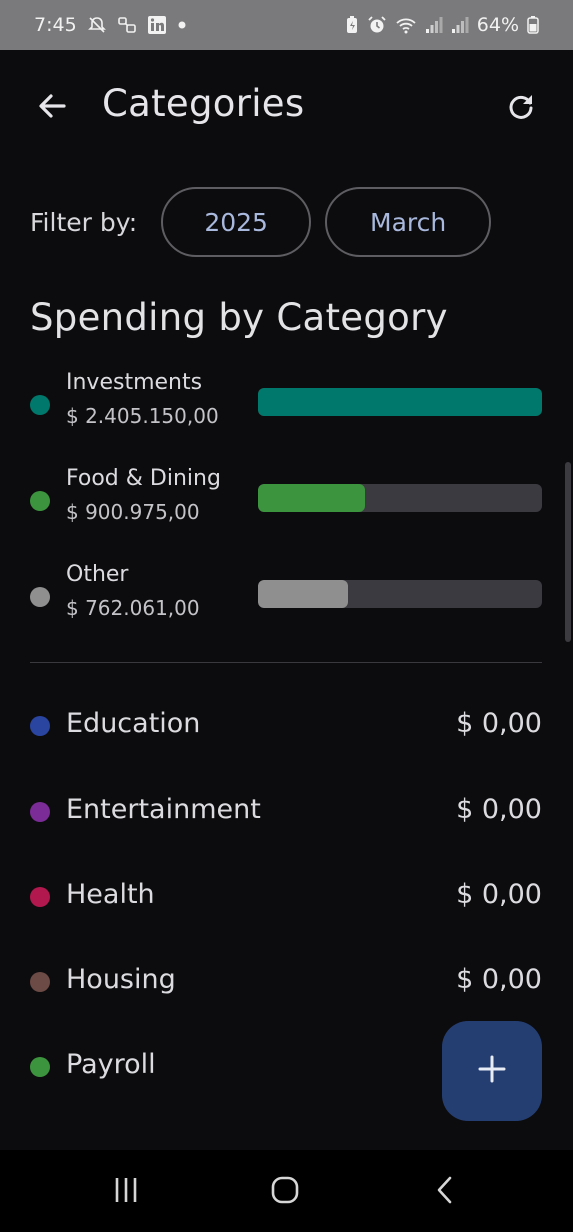 Image resolution: width=573 pixels, height=1232 pixels. What do you see at coordinates (97, 25) in the screenshot?
I see `notifications-off-icon` at bounding box center [97, 25].